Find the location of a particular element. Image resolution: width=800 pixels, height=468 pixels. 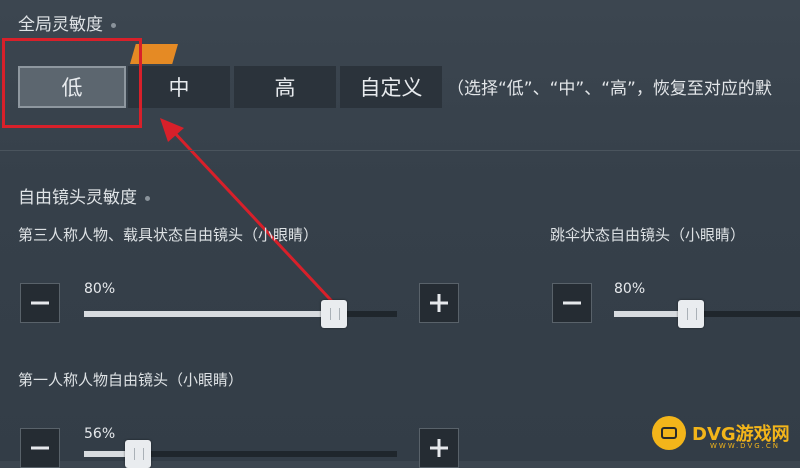

parachute-percent: 80% is located at coordinates (630, 289).